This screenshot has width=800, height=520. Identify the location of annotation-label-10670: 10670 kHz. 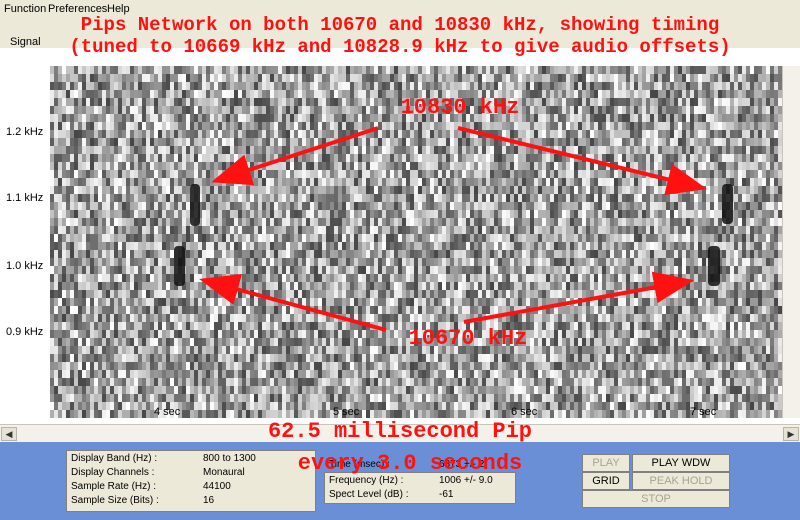
(468, 338).